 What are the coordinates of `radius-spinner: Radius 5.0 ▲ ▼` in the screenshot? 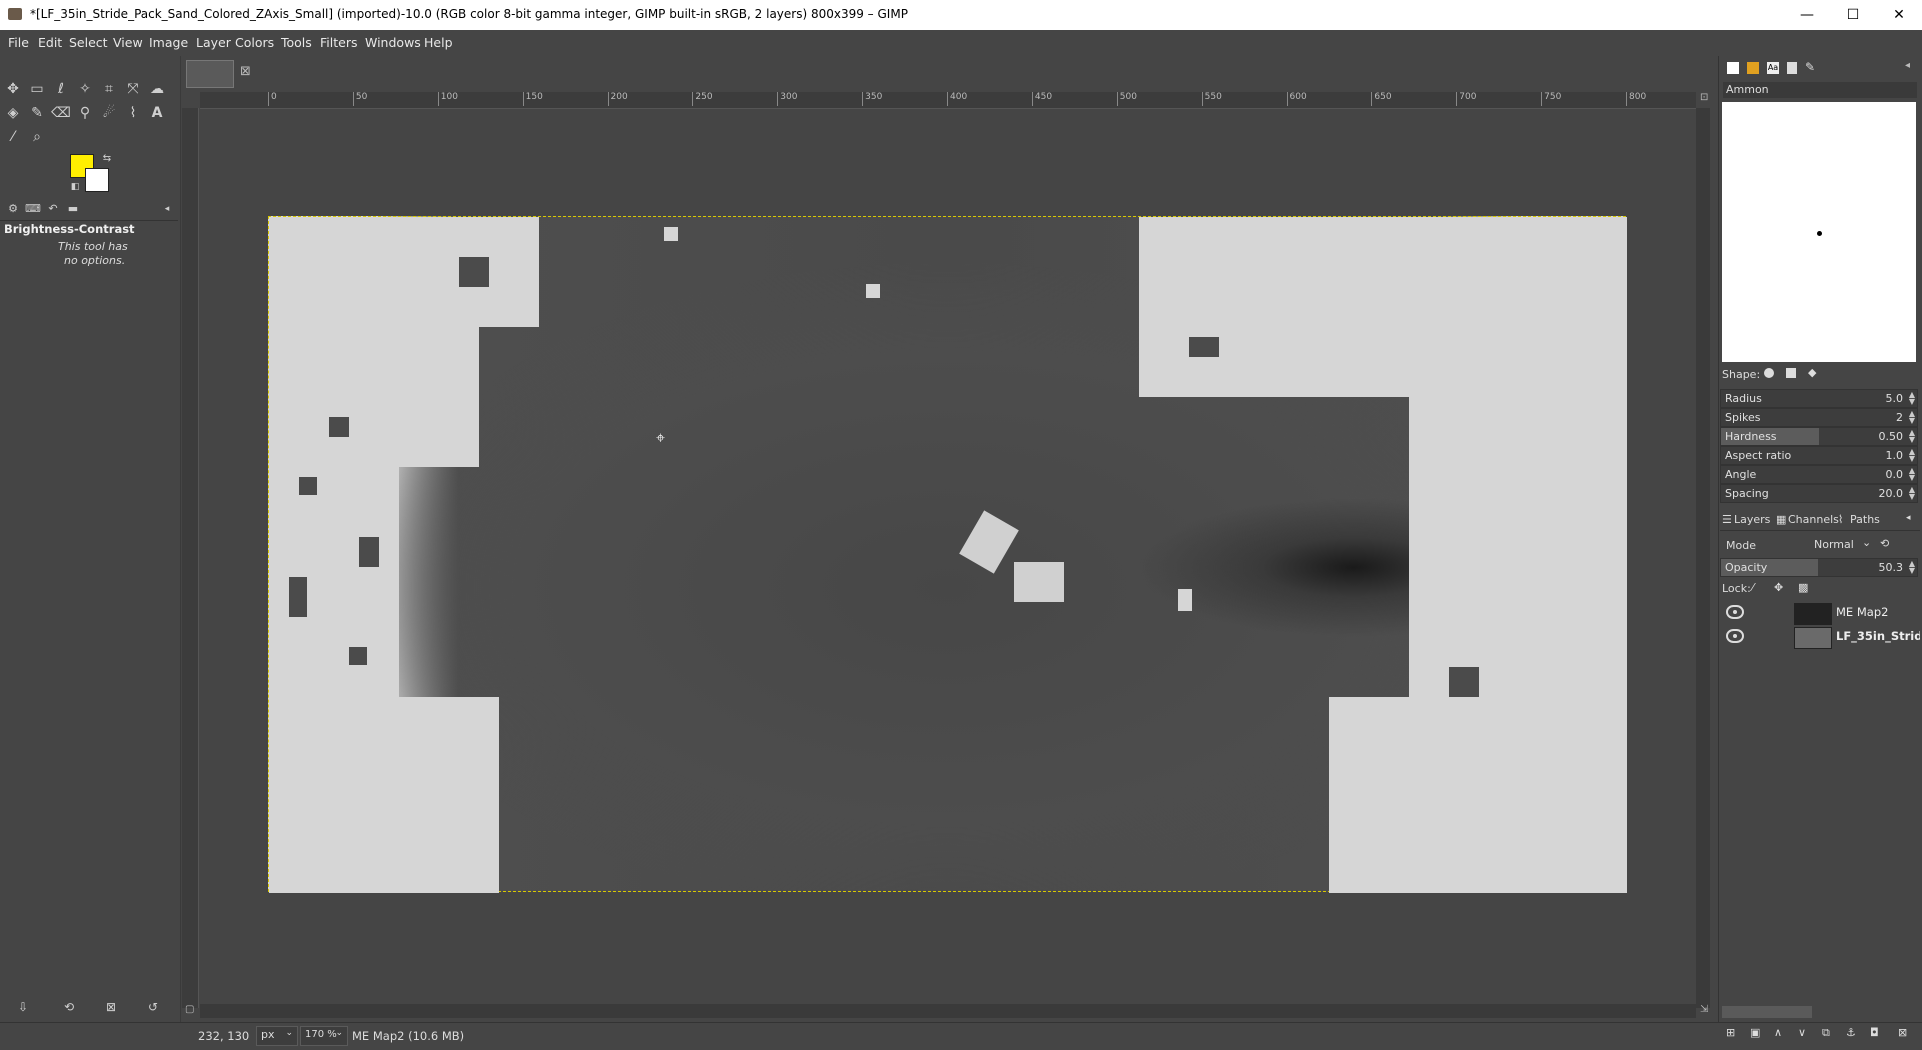 It's located at (1819, 398).